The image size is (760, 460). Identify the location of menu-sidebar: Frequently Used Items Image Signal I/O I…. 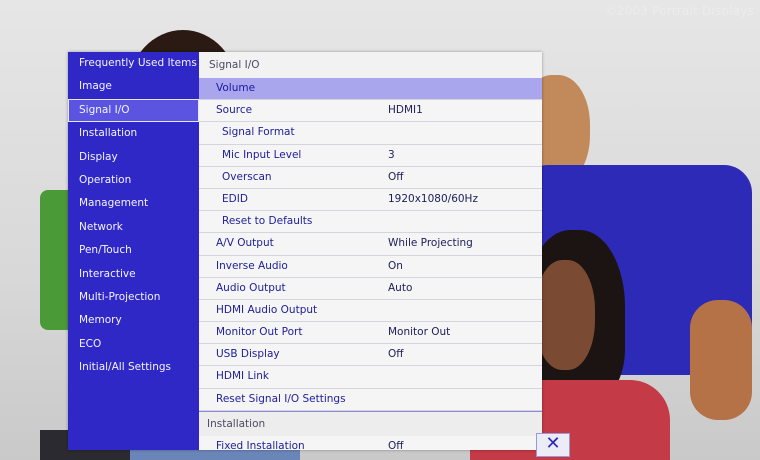
(133, 251).